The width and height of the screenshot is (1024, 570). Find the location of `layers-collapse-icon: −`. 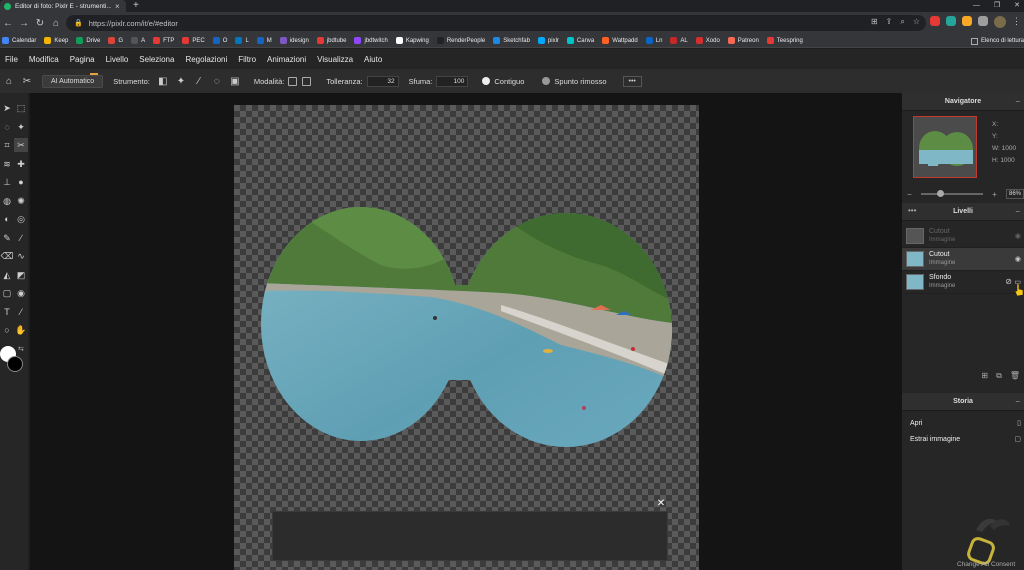

layers-collapse-icon: − is located at coordinates (1017, 211).